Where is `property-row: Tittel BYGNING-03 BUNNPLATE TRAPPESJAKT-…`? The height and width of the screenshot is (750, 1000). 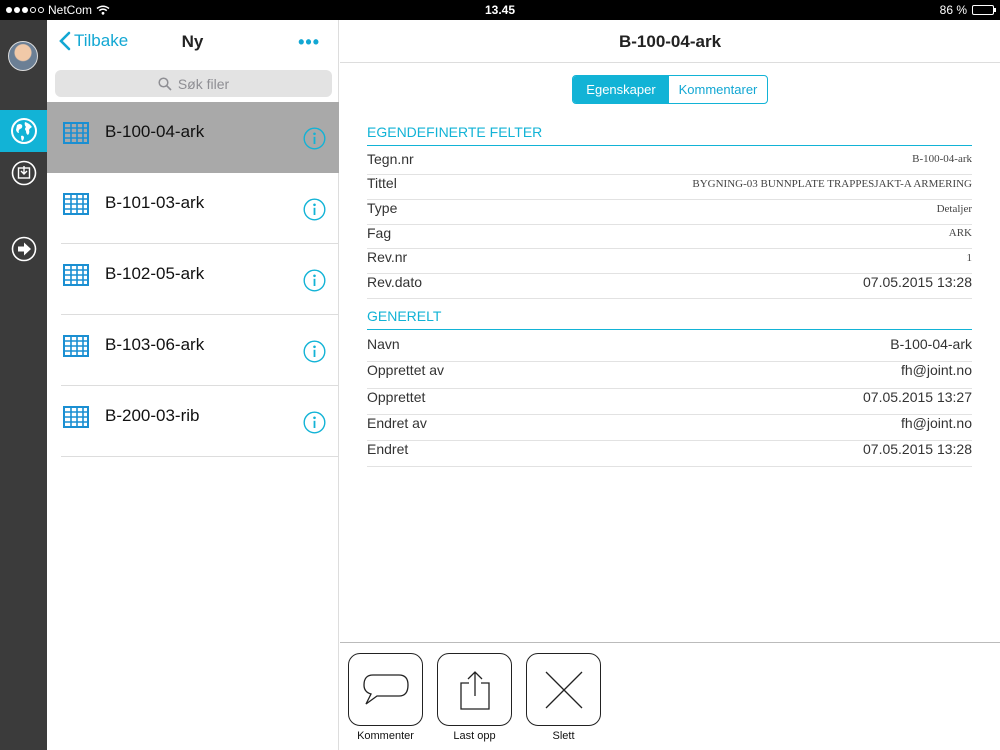 property-row: Tittel BYGNING-03 BUNNPLATE TRAPPESJAKT-… is located at coordinates (669, 187).